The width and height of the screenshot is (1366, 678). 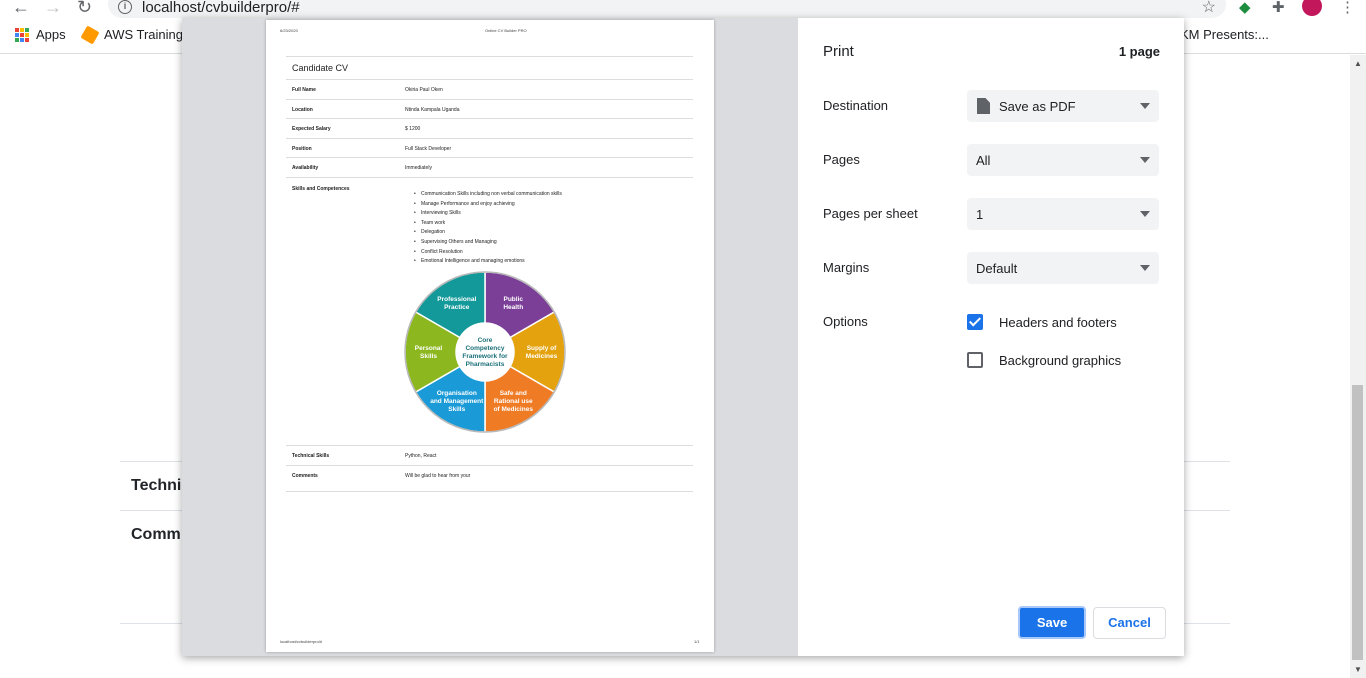 What do you see at coordinates (413, 129) in the screenshot?
I see `field-value: $ 1200` at bounding box center [413, 129].